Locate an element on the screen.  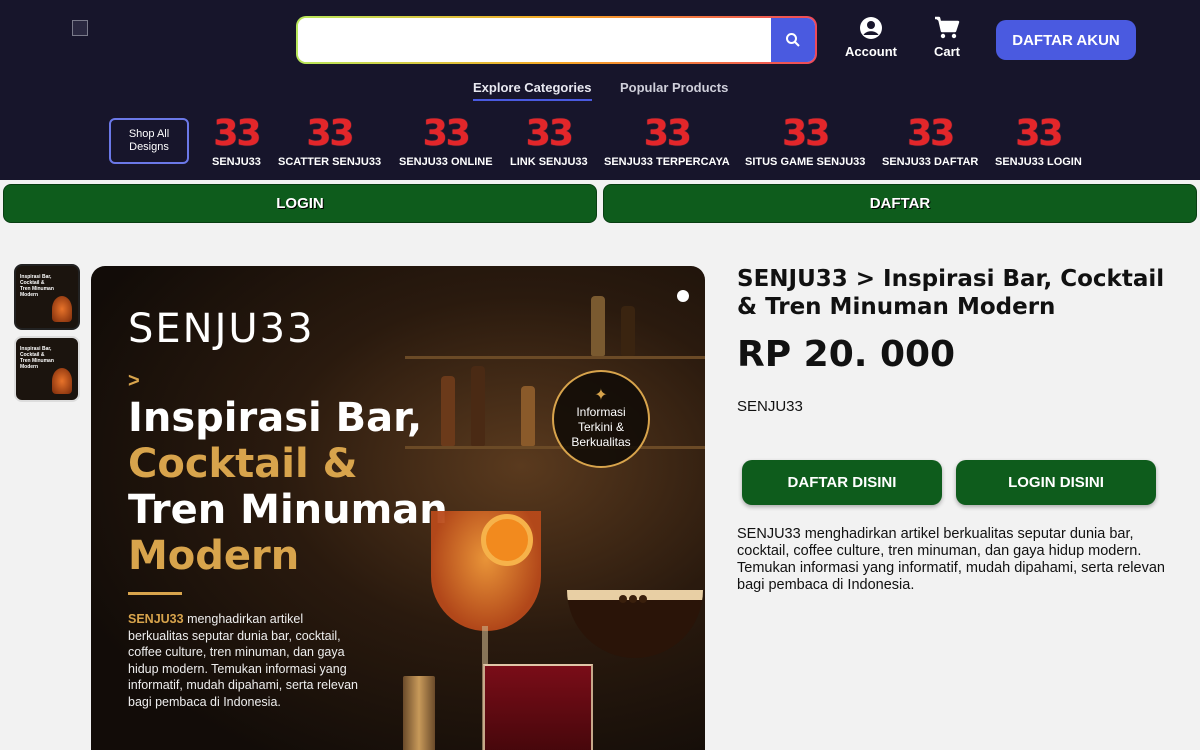
hero-line-4: Modern is located at coordinates (214, 556).